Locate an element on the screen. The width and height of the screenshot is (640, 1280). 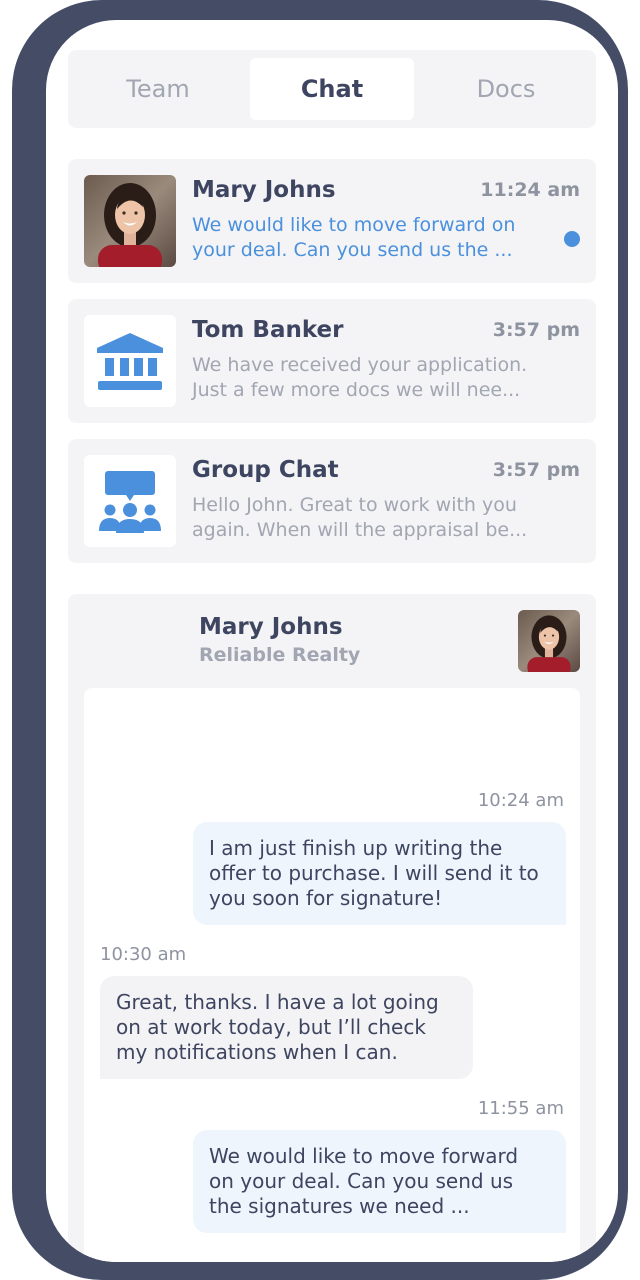
unread-indicator is located at coordinates (572, 239).